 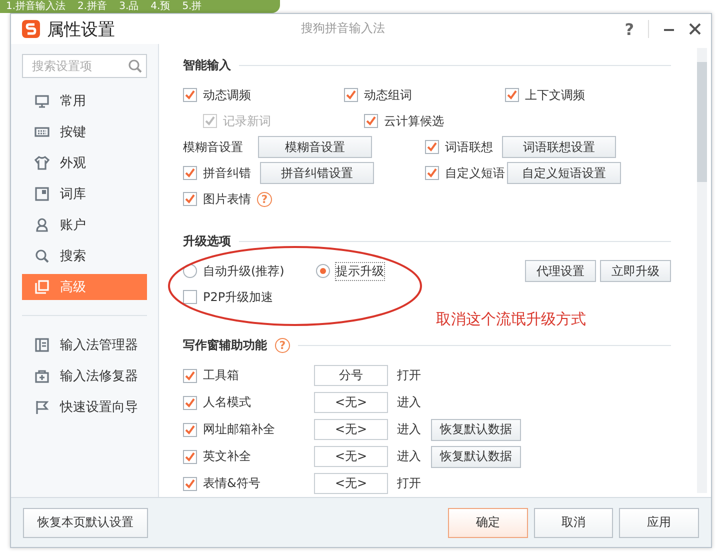 What do you see at coordinates (695, 29) in the screenshot?
I see `close-icon` at bounding box center [695, 29].